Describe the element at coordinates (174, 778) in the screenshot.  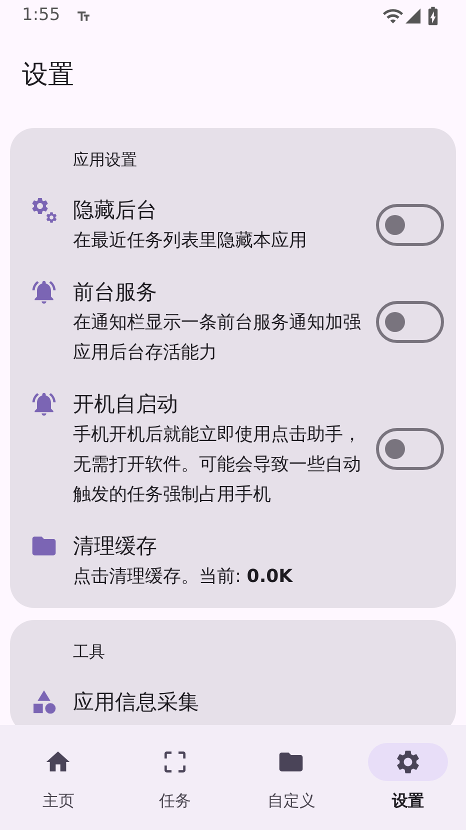
I see `nav-item: 任务` at that location.